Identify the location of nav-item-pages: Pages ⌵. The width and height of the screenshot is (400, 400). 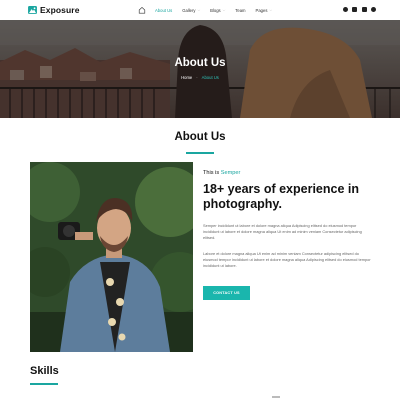
(264, 10).